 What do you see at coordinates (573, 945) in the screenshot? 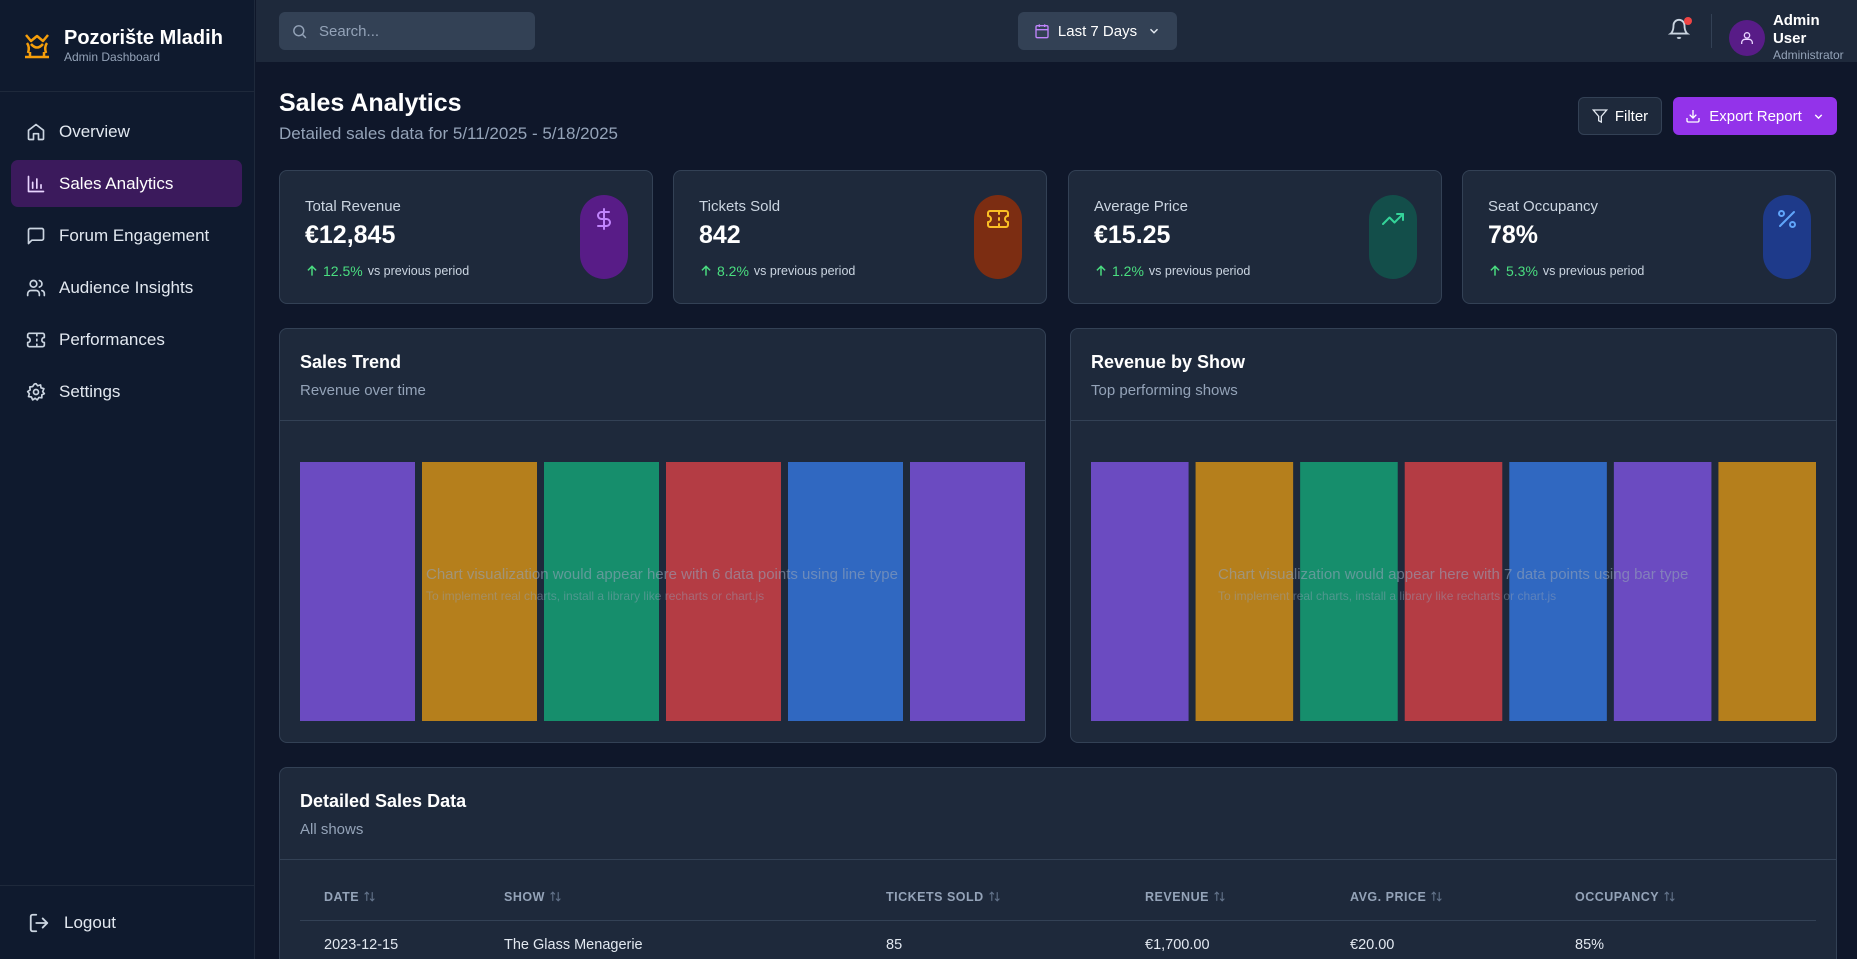
I see `cell-show: The Glass Menagerie` at bounding box center [573, 945].